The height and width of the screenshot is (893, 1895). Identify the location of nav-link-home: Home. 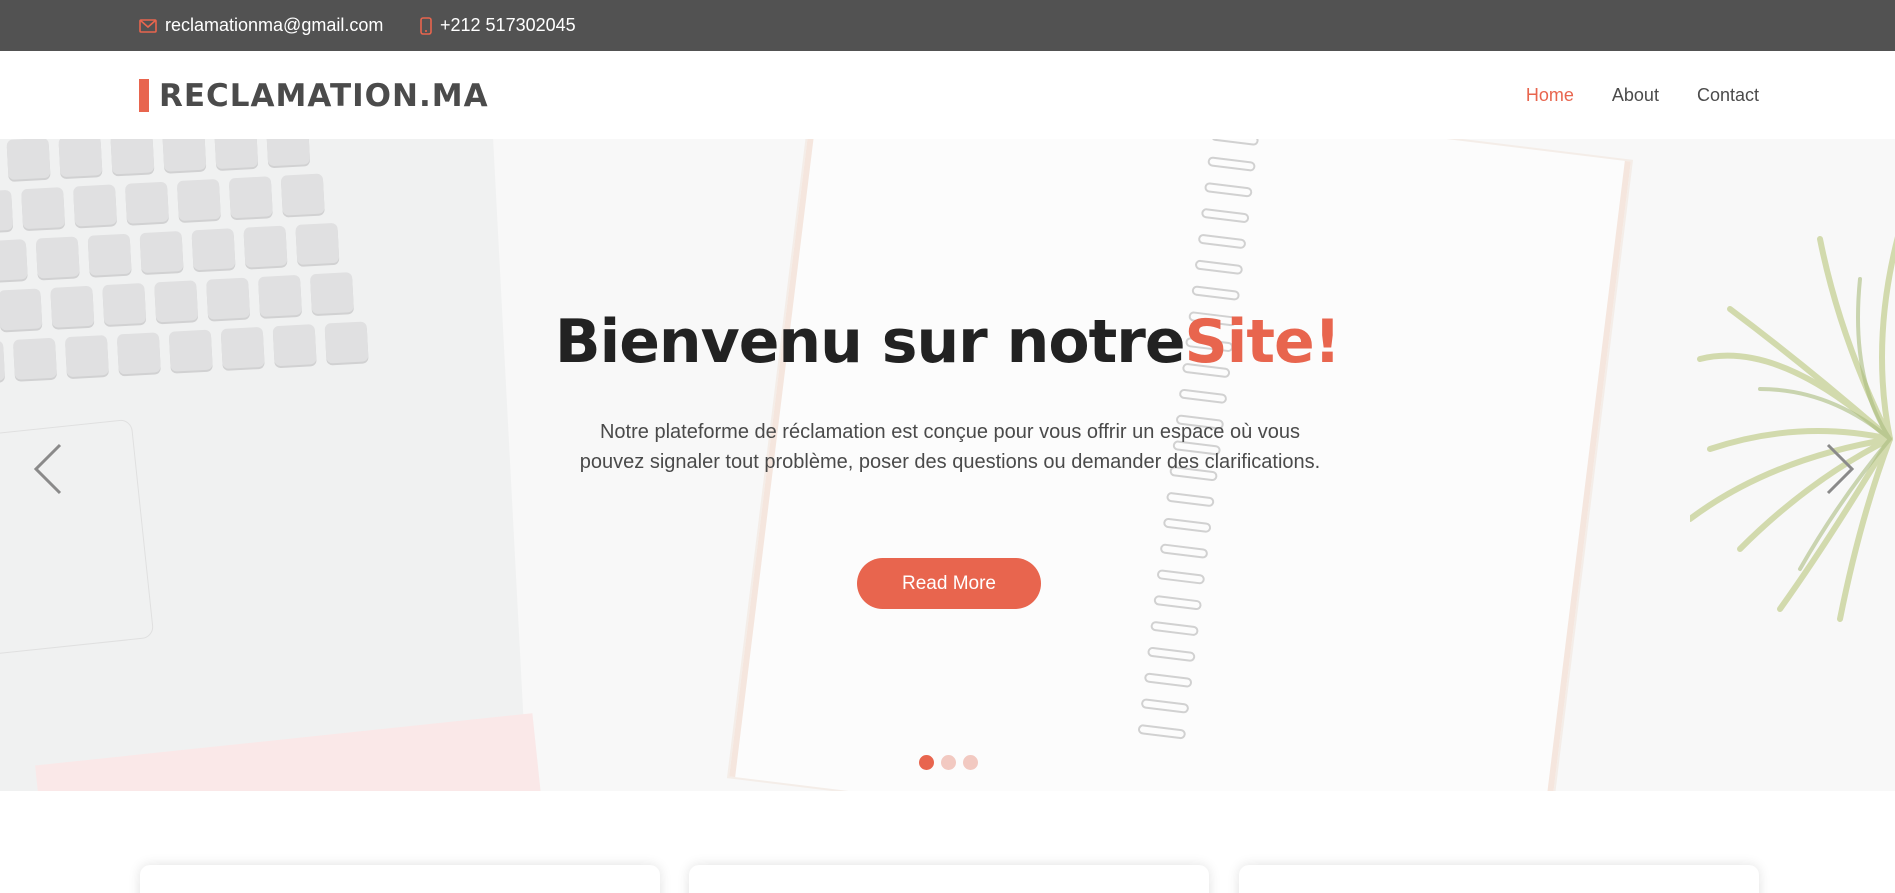
(1550, 95).